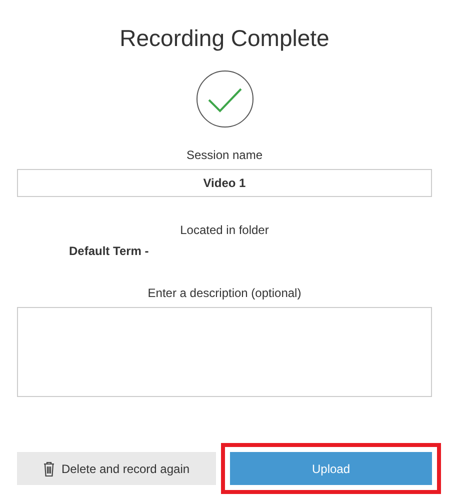 The height and width of the screenshot is (501, 449). Describe the element at coordinates (225, 99) in the screenshot. I see `checkmark-icon` at that location.